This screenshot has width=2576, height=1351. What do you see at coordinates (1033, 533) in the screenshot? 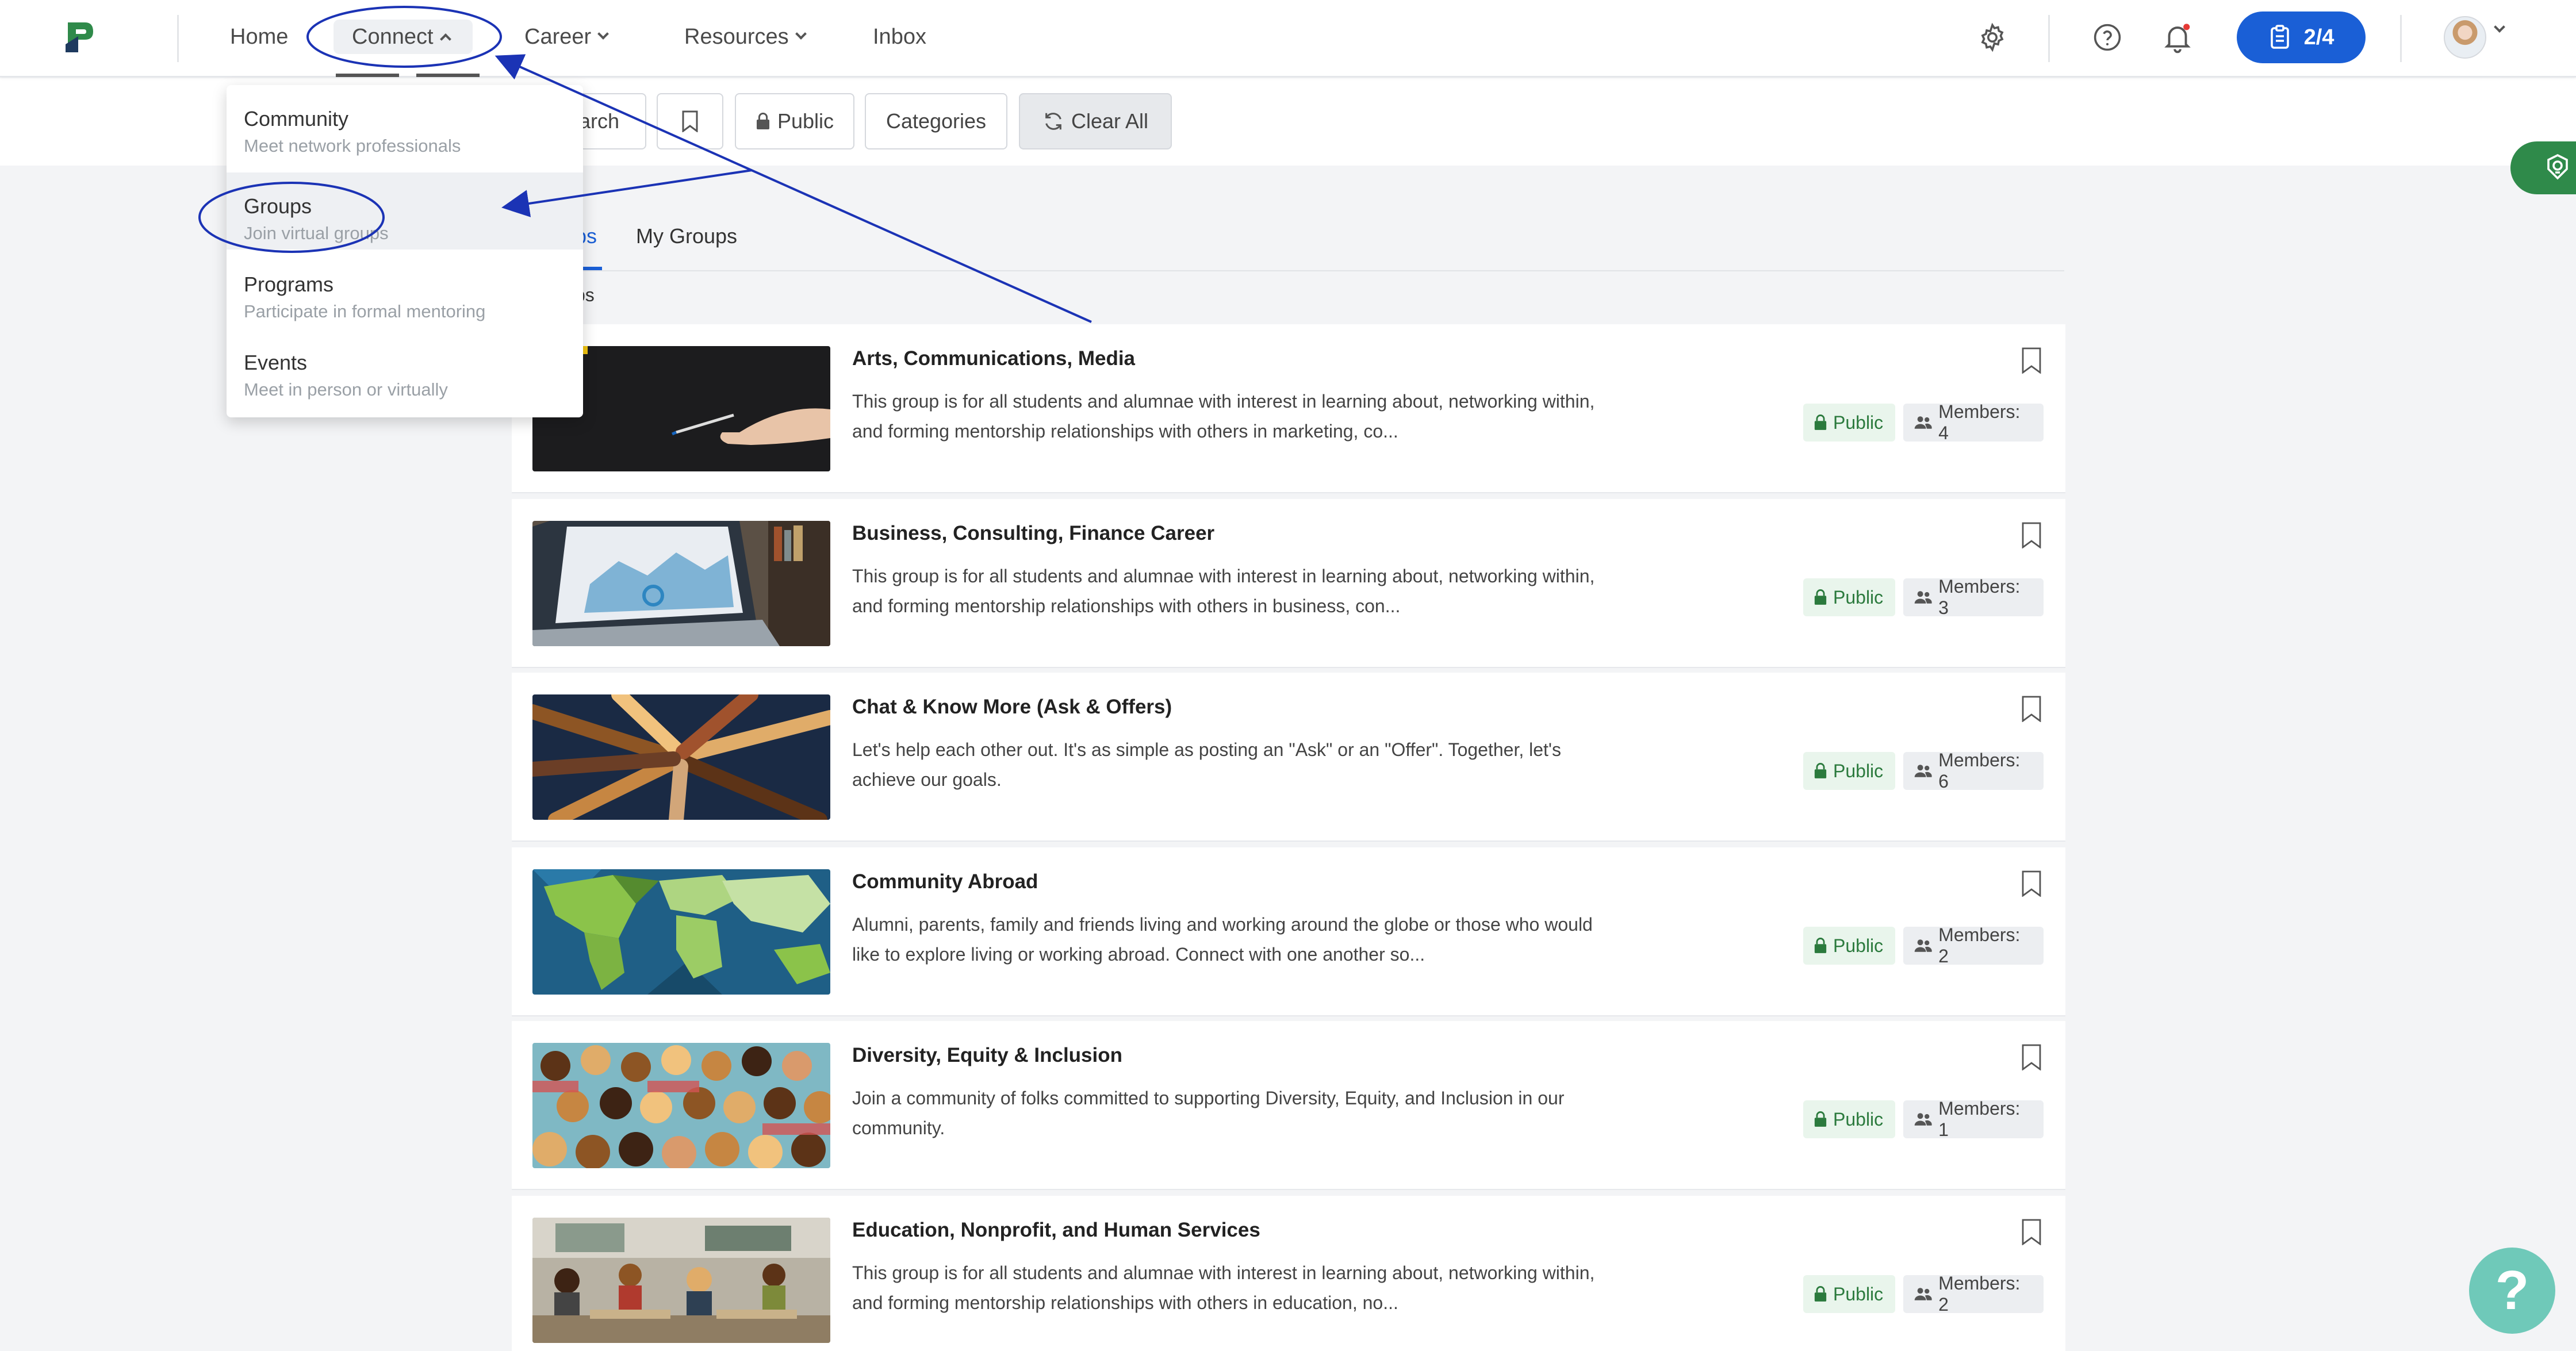
I see `group-title: Business, Consulting, Finance Career` at bounding box center [1033, 533].